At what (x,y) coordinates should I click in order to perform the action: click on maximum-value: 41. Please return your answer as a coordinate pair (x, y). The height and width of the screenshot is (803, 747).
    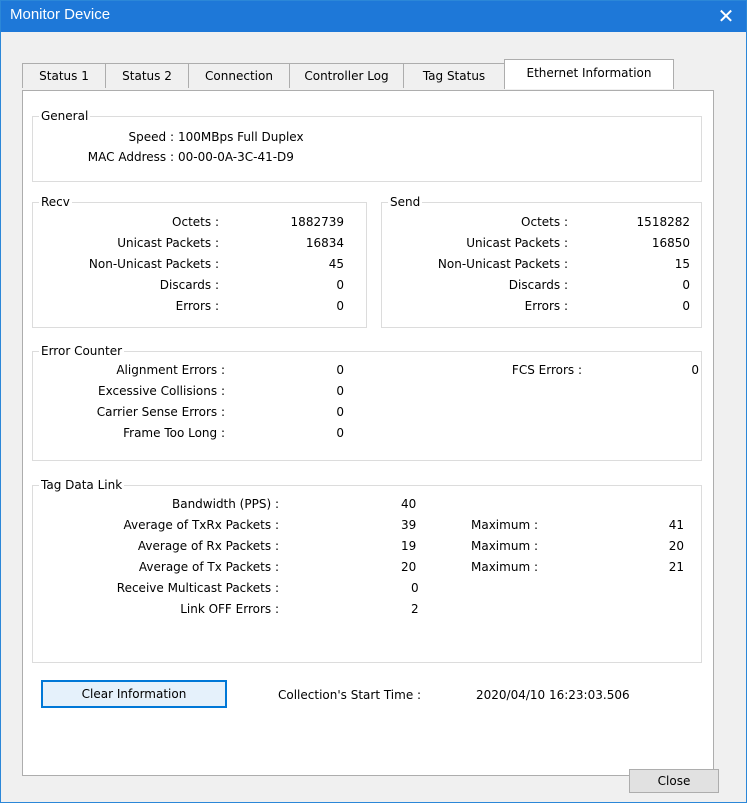
    Looking at the image, I should click on (676, 525).